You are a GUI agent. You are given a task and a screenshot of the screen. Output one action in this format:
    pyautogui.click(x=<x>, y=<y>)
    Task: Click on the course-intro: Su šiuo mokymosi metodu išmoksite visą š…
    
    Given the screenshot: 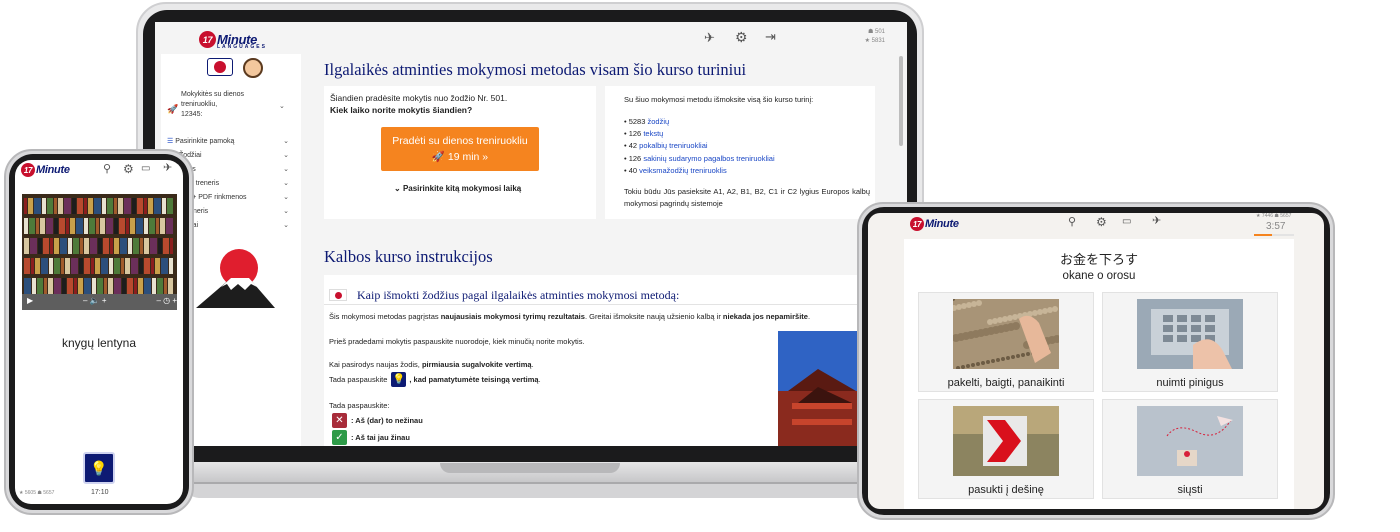 What is the action you would take?
    pyautogui.click(x=719, y=99)
    